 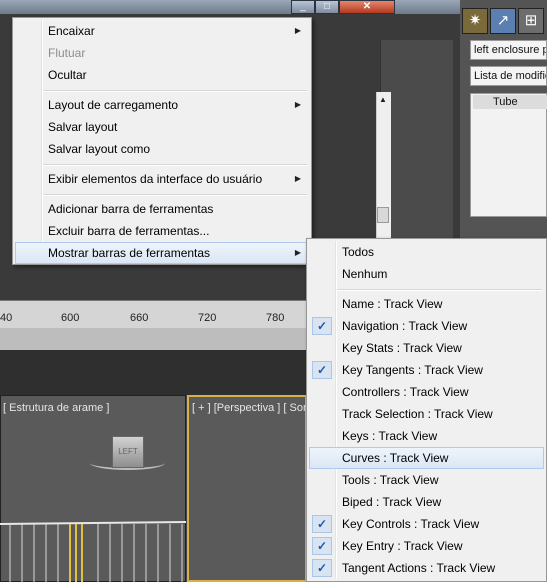 I want to click on submenu-item-todos: Todos, so click(x=426, y=252).